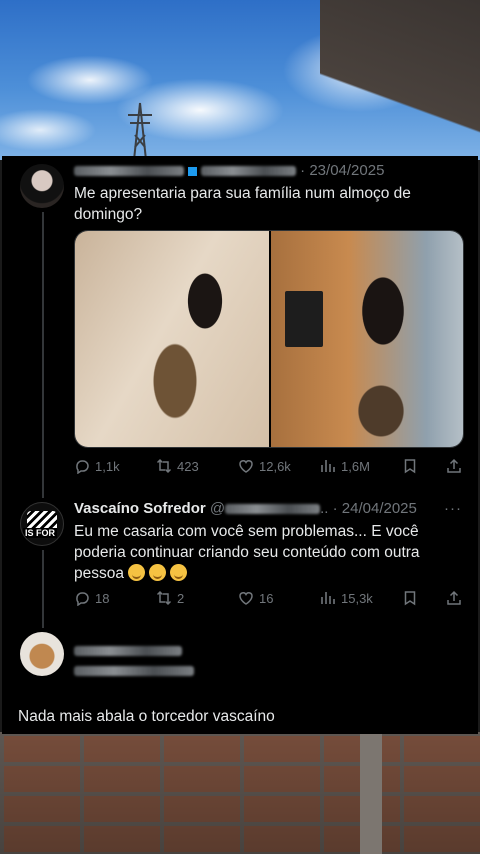  I want to click on view-count: 15,3k, so click(357, 598).